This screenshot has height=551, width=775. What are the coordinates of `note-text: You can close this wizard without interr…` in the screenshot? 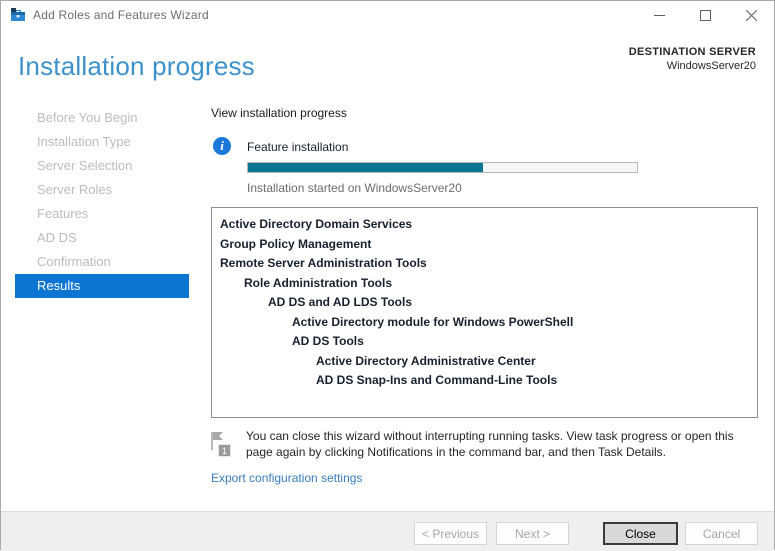 It's located at (490, 444).